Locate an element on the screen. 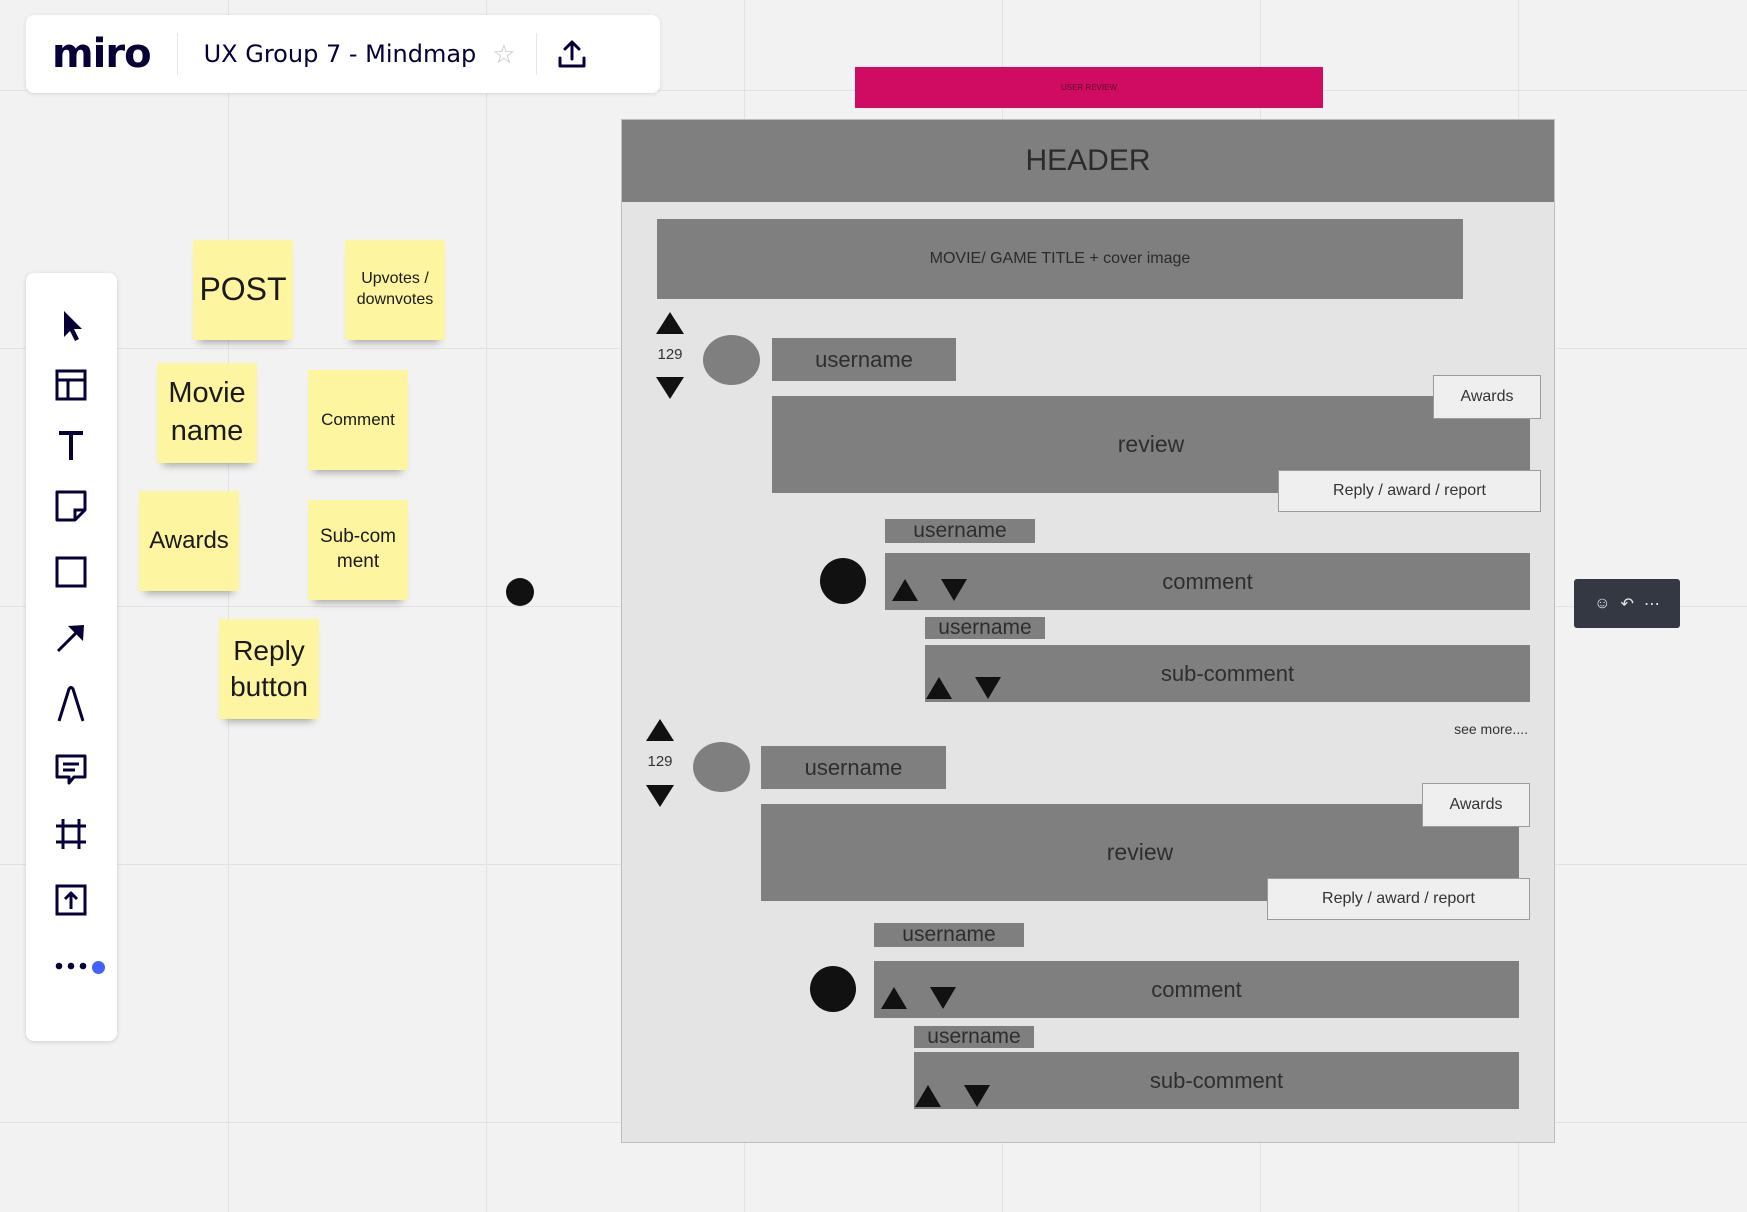 This screenshot has width=1747, height=1212. comment-tool is located at coordinates (71, 770).